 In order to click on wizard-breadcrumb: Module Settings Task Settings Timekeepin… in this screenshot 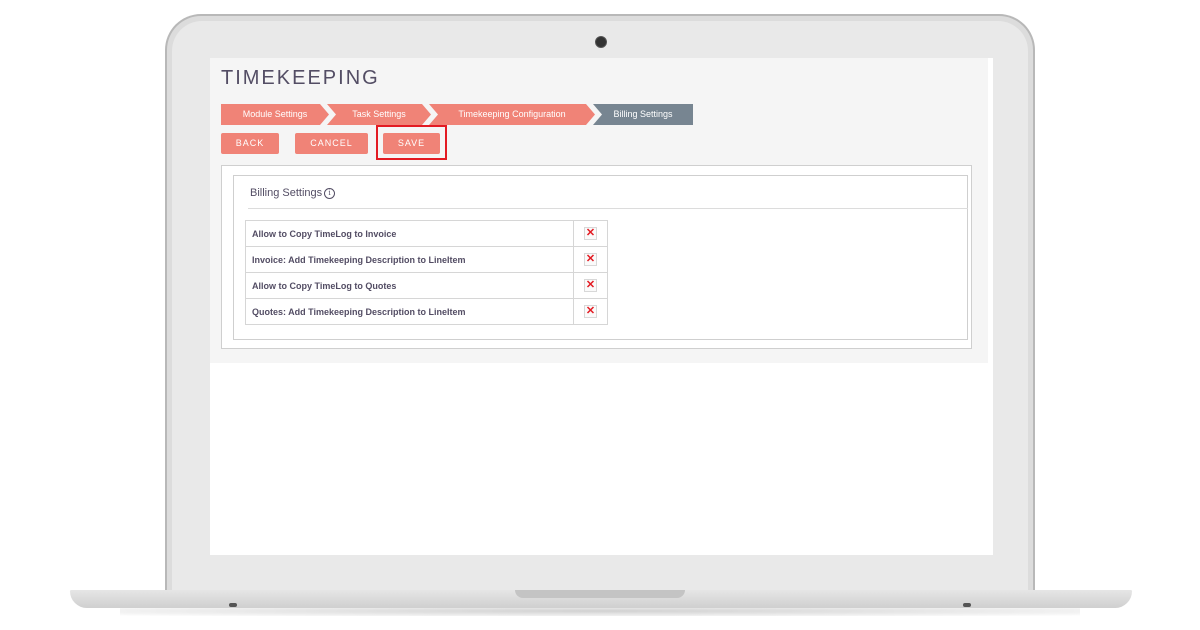, I will do `click(457, 114)`.